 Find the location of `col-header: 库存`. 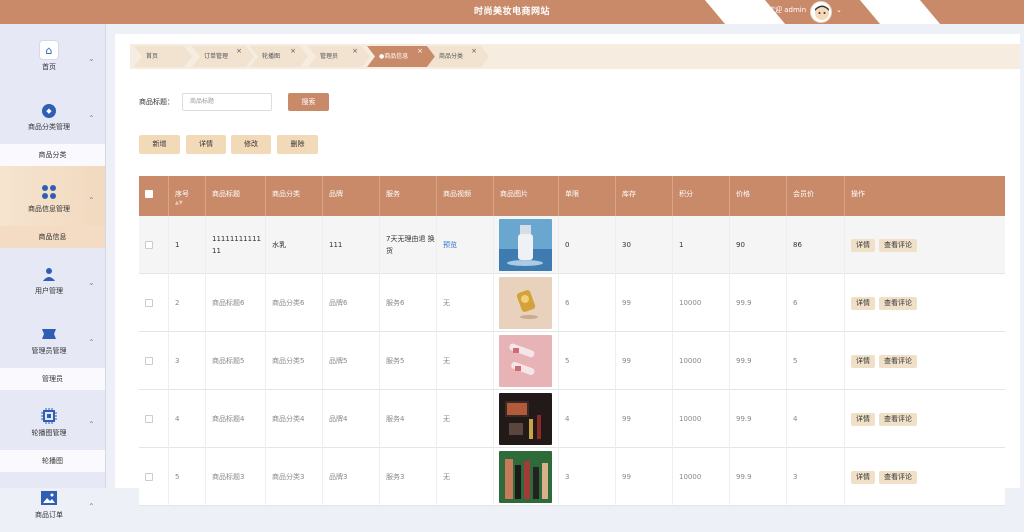

col-header: 库存 is located at coordinates (644, 196).